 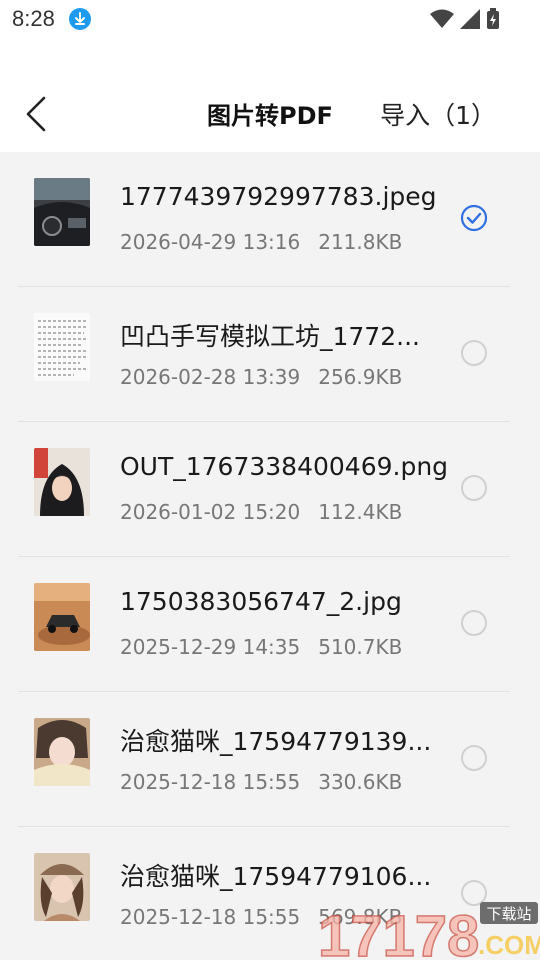 I want to click on watermark-suffix: .COM, so click(x=509, y=945).